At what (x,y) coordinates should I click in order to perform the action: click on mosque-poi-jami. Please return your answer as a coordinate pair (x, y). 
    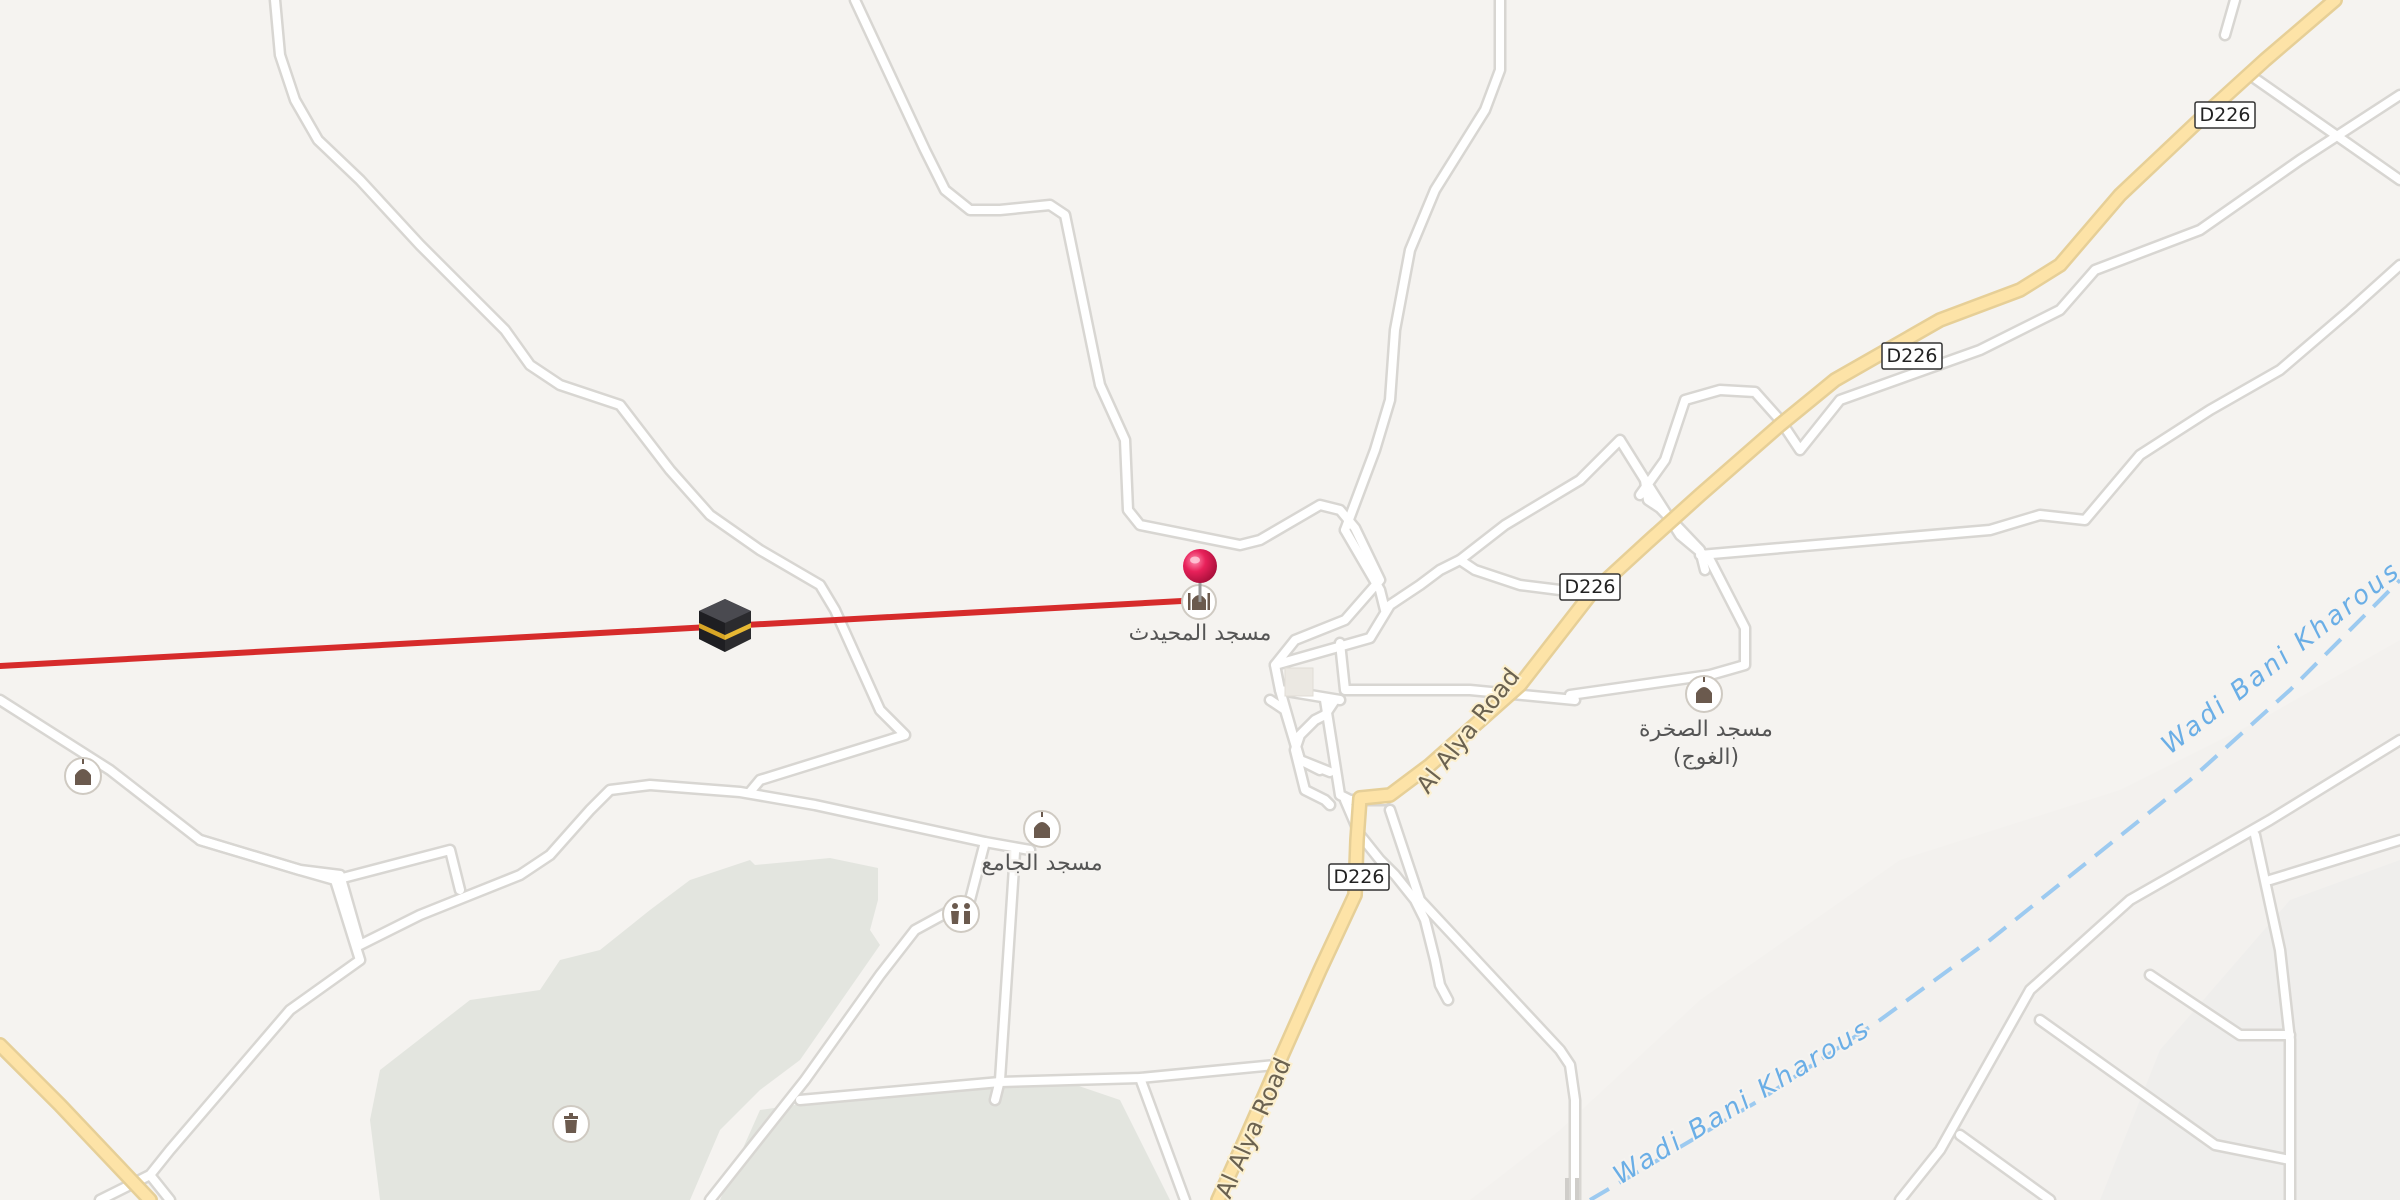
    Looking at the image, I should click on (1042, 829).